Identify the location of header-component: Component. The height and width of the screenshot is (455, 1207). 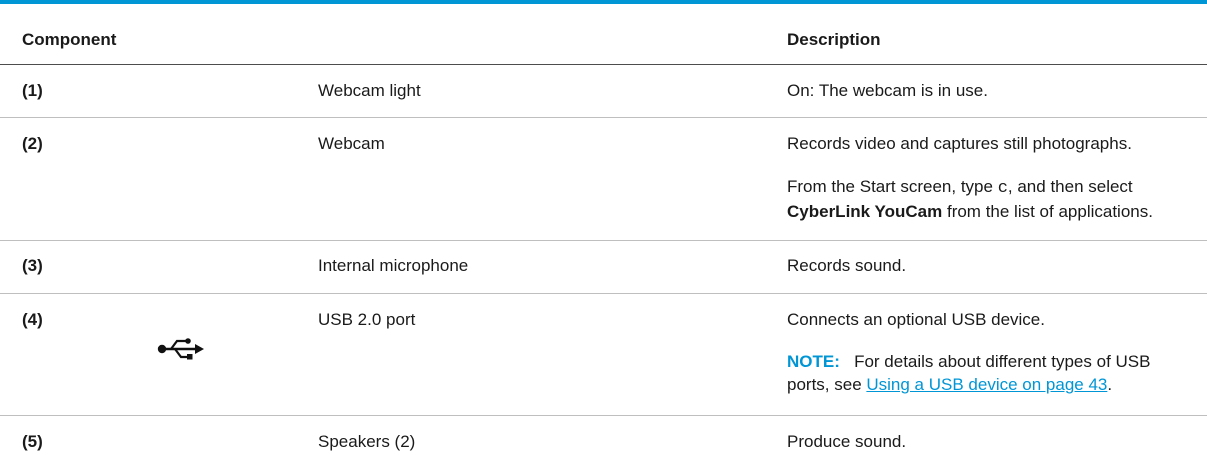
(69, 39).